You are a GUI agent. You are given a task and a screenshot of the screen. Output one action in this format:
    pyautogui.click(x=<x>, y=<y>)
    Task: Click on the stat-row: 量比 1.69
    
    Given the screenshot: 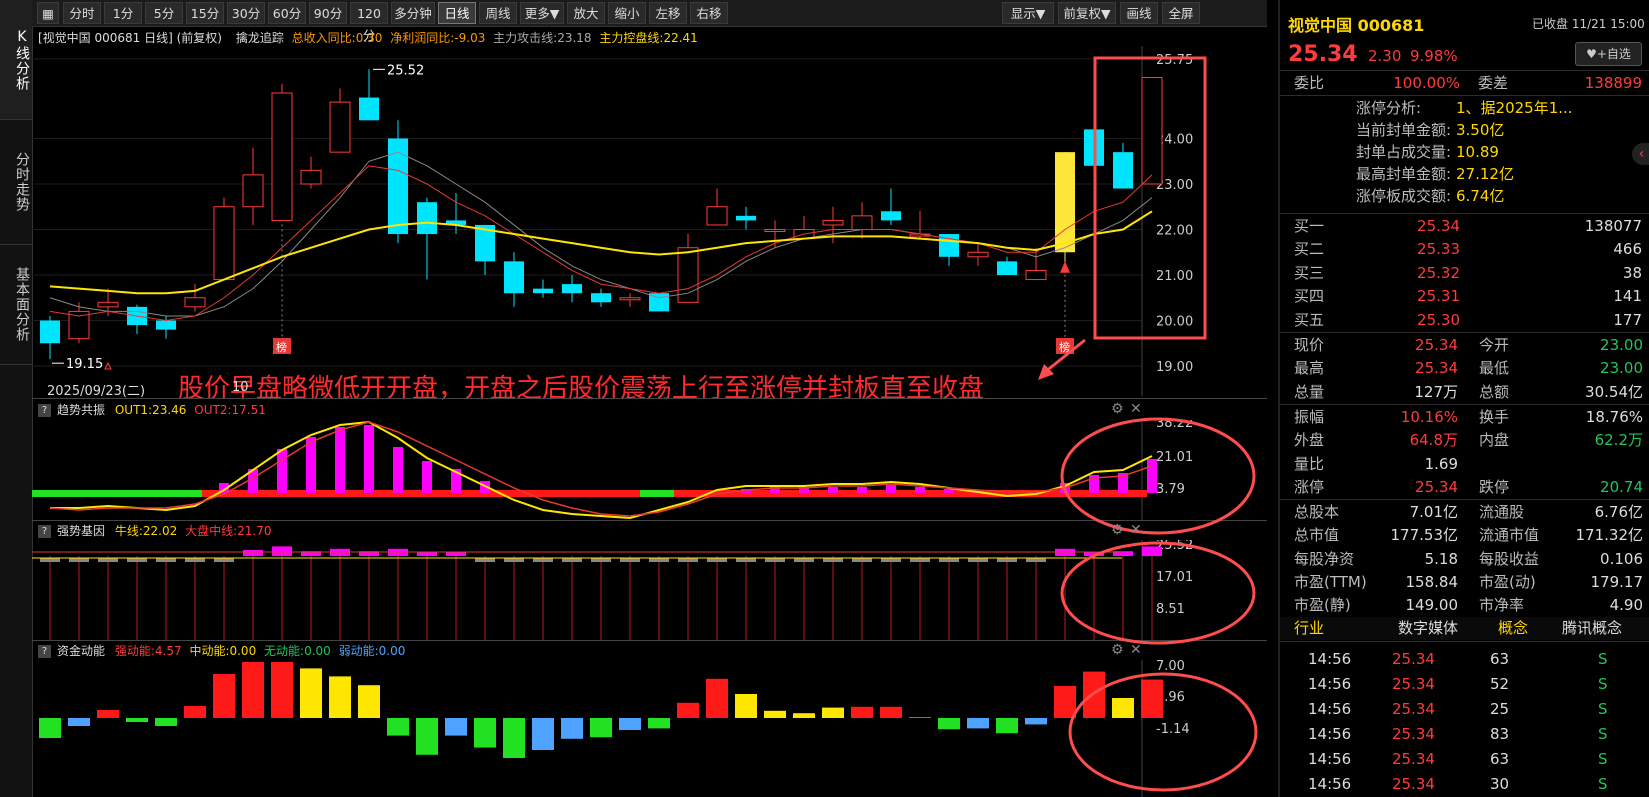 What is the action you would take?
    pyautogui.click(x=1464, y=464)
    